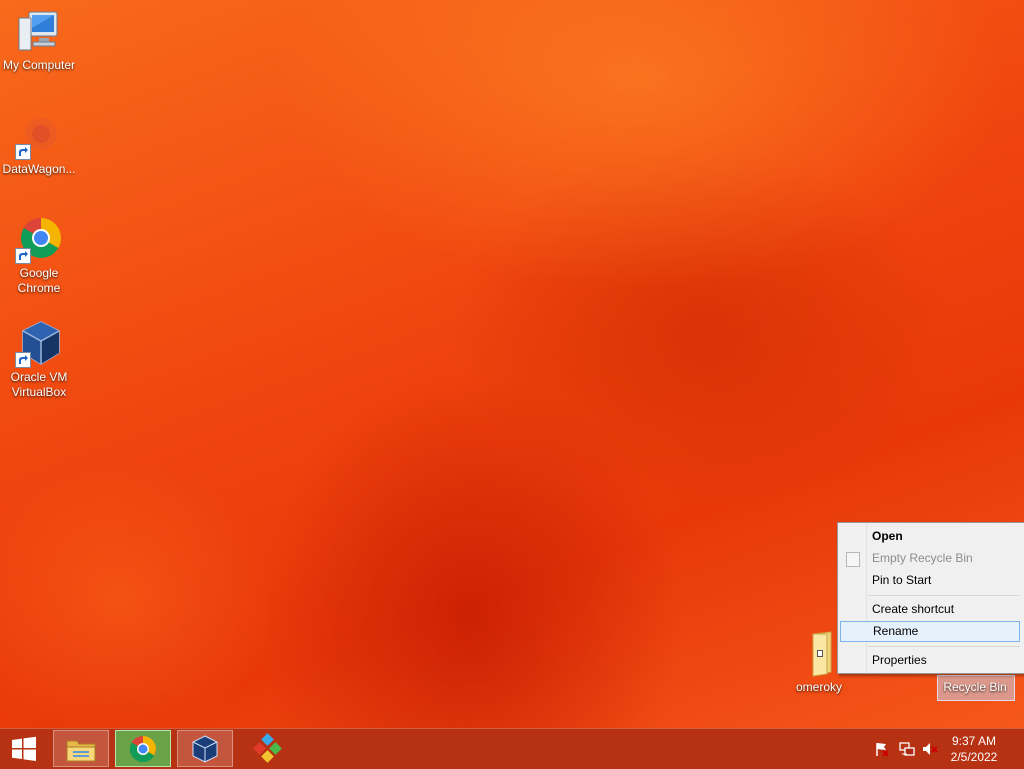 The height and width of the screenshot is (769, 1024). I want to click on virtualbox-icon, so click(39, 344).